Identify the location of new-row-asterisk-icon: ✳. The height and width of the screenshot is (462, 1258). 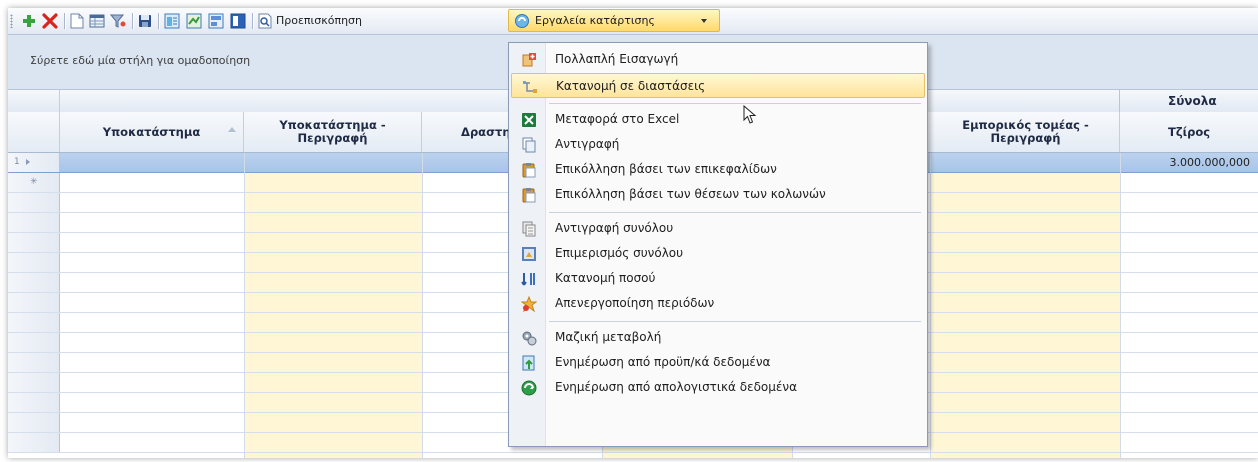
(34, 182).